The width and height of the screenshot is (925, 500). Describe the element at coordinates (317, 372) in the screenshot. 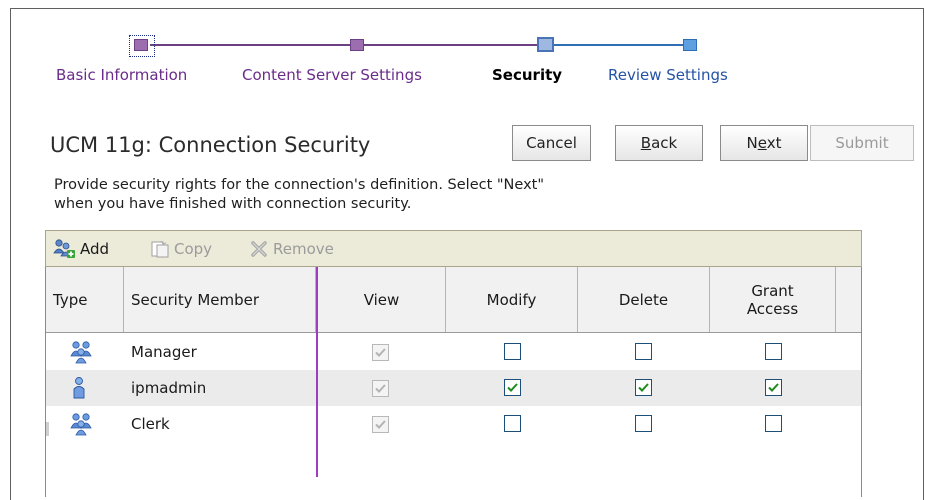

I see `frozen-column-divider` at that location.